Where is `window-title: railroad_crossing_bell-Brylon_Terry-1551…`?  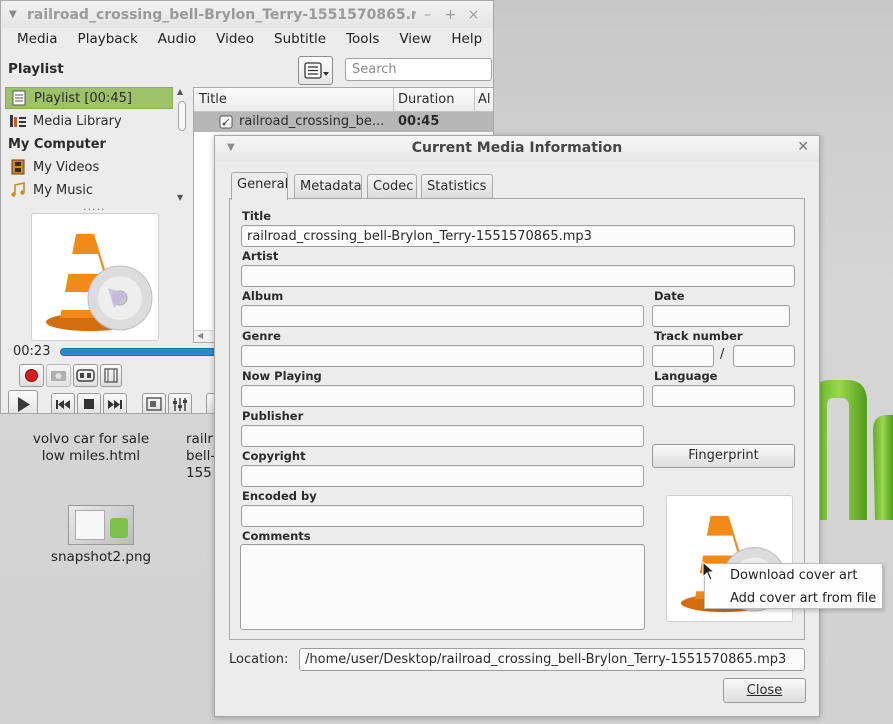
window-title: railroad_crossing_bell-Brylon_Terry-1551… is located at coordinates (221, 14).